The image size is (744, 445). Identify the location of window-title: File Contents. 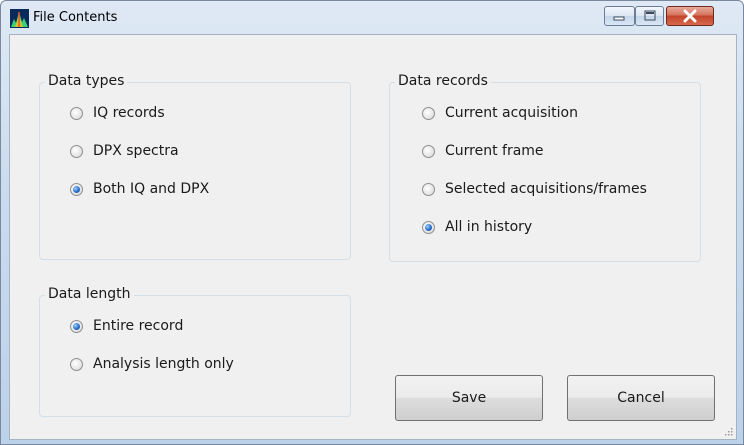
(75, 17).